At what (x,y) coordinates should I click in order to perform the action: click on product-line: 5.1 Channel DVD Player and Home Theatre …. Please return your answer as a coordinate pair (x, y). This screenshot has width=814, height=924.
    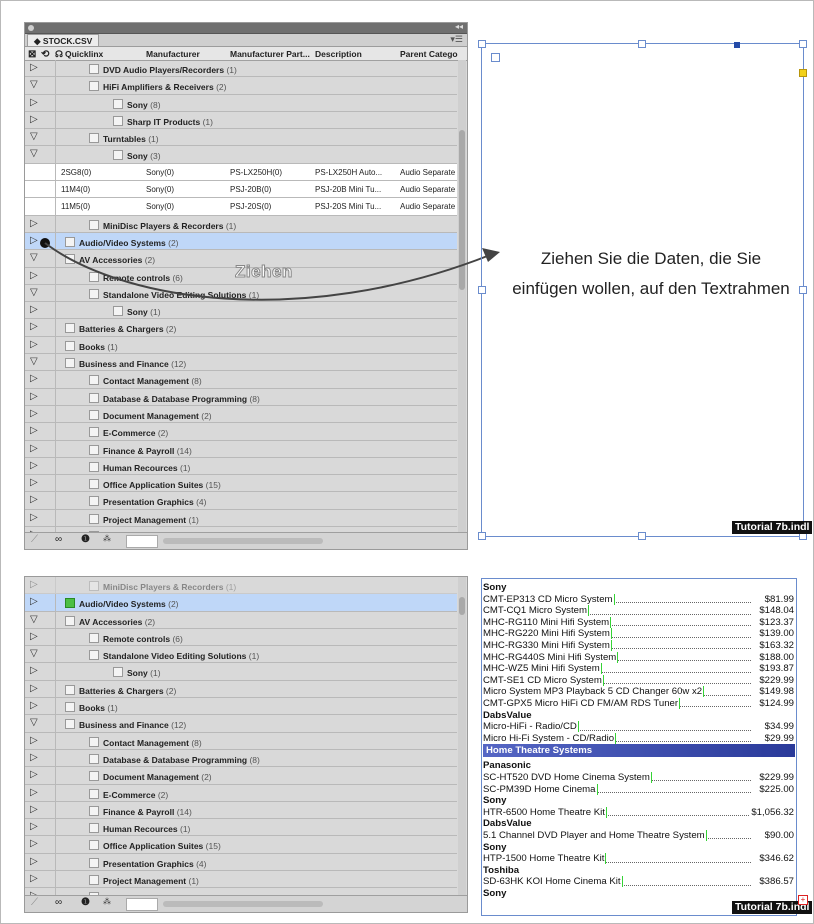
    Looking at the image, I should click on (639, 836).